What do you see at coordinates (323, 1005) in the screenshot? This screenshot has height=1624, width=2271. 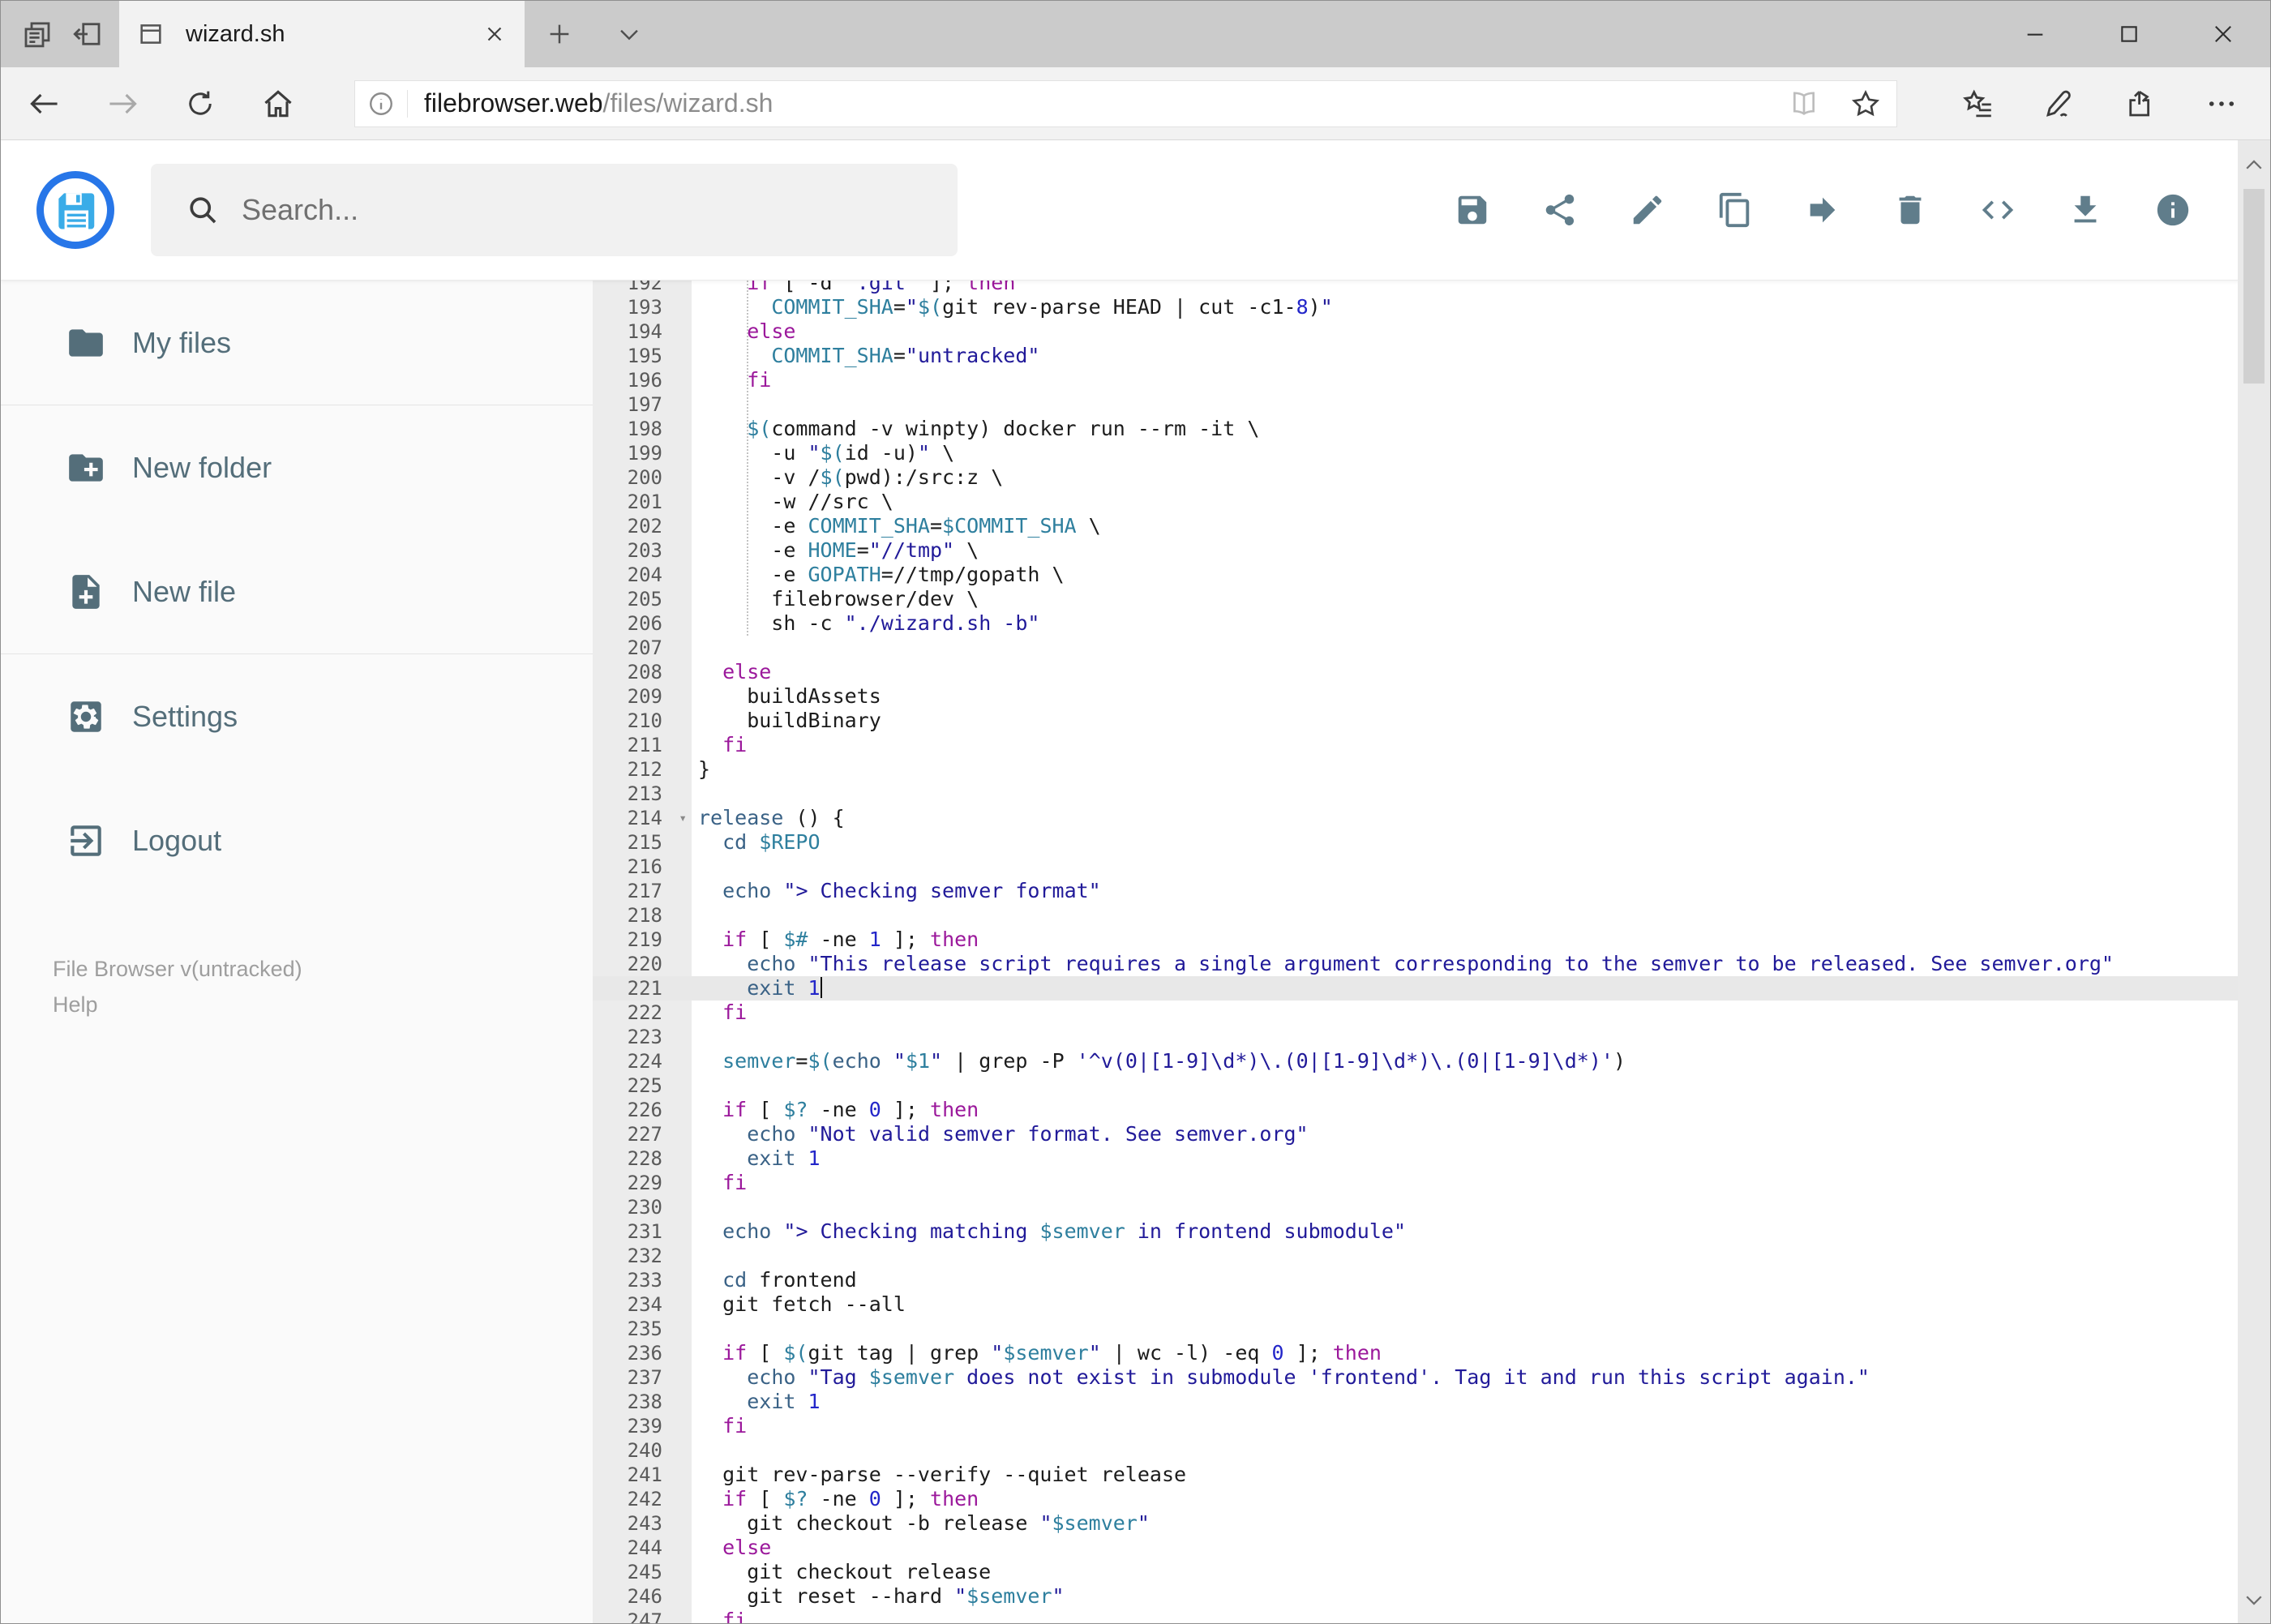 I see `help-link: Help` at bounding box center [323, 1005].